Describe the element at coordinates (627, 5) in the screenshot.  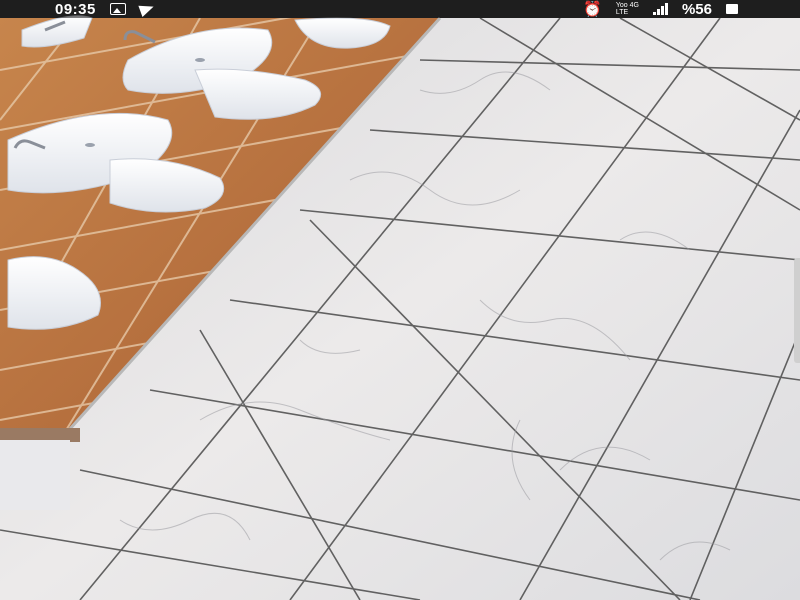
I see `network-top: Yoo 4G` at that location.